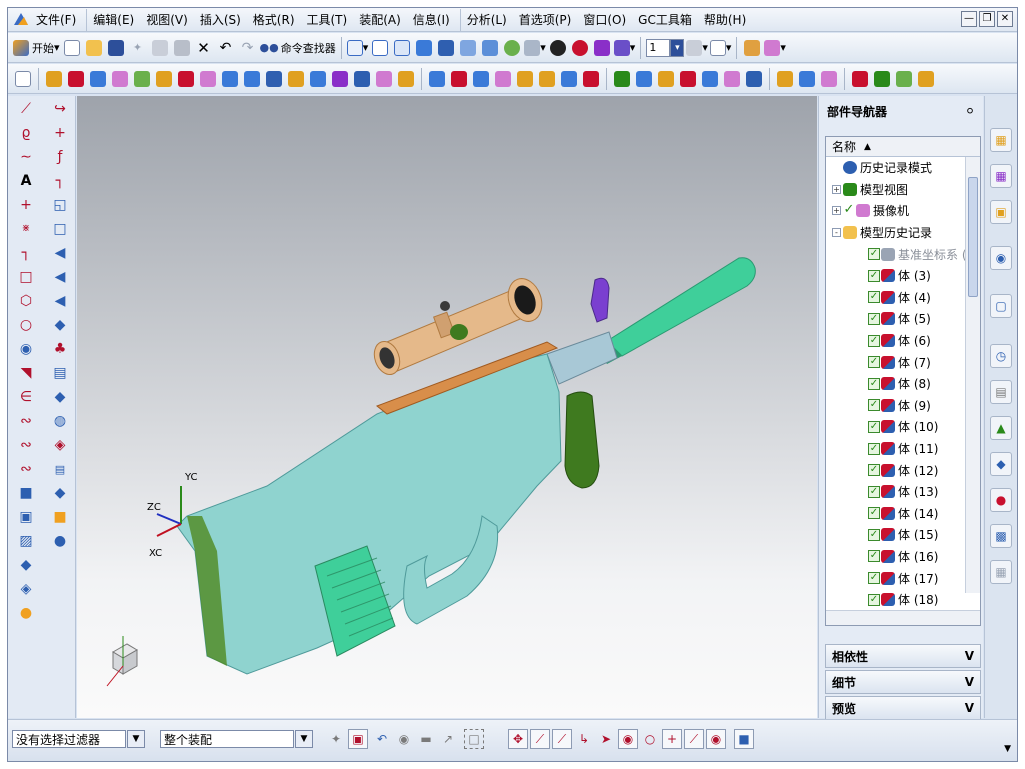  Describe the element at coordinates (1001, 212) in the screenshot. I see `reuse-library-tab: ▣` at that location.